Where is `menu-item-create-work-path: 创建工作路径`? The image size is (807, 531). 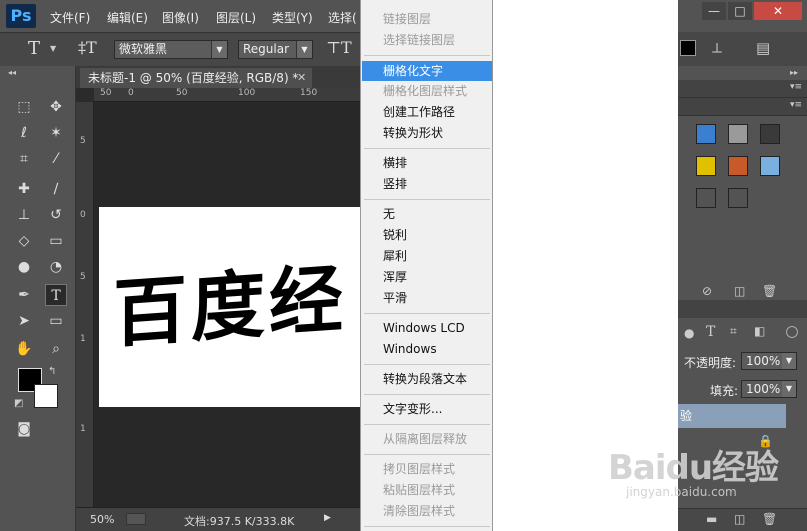
menu-item-create-work-path: 创建工作路径 is located at coordinates (427, 112).